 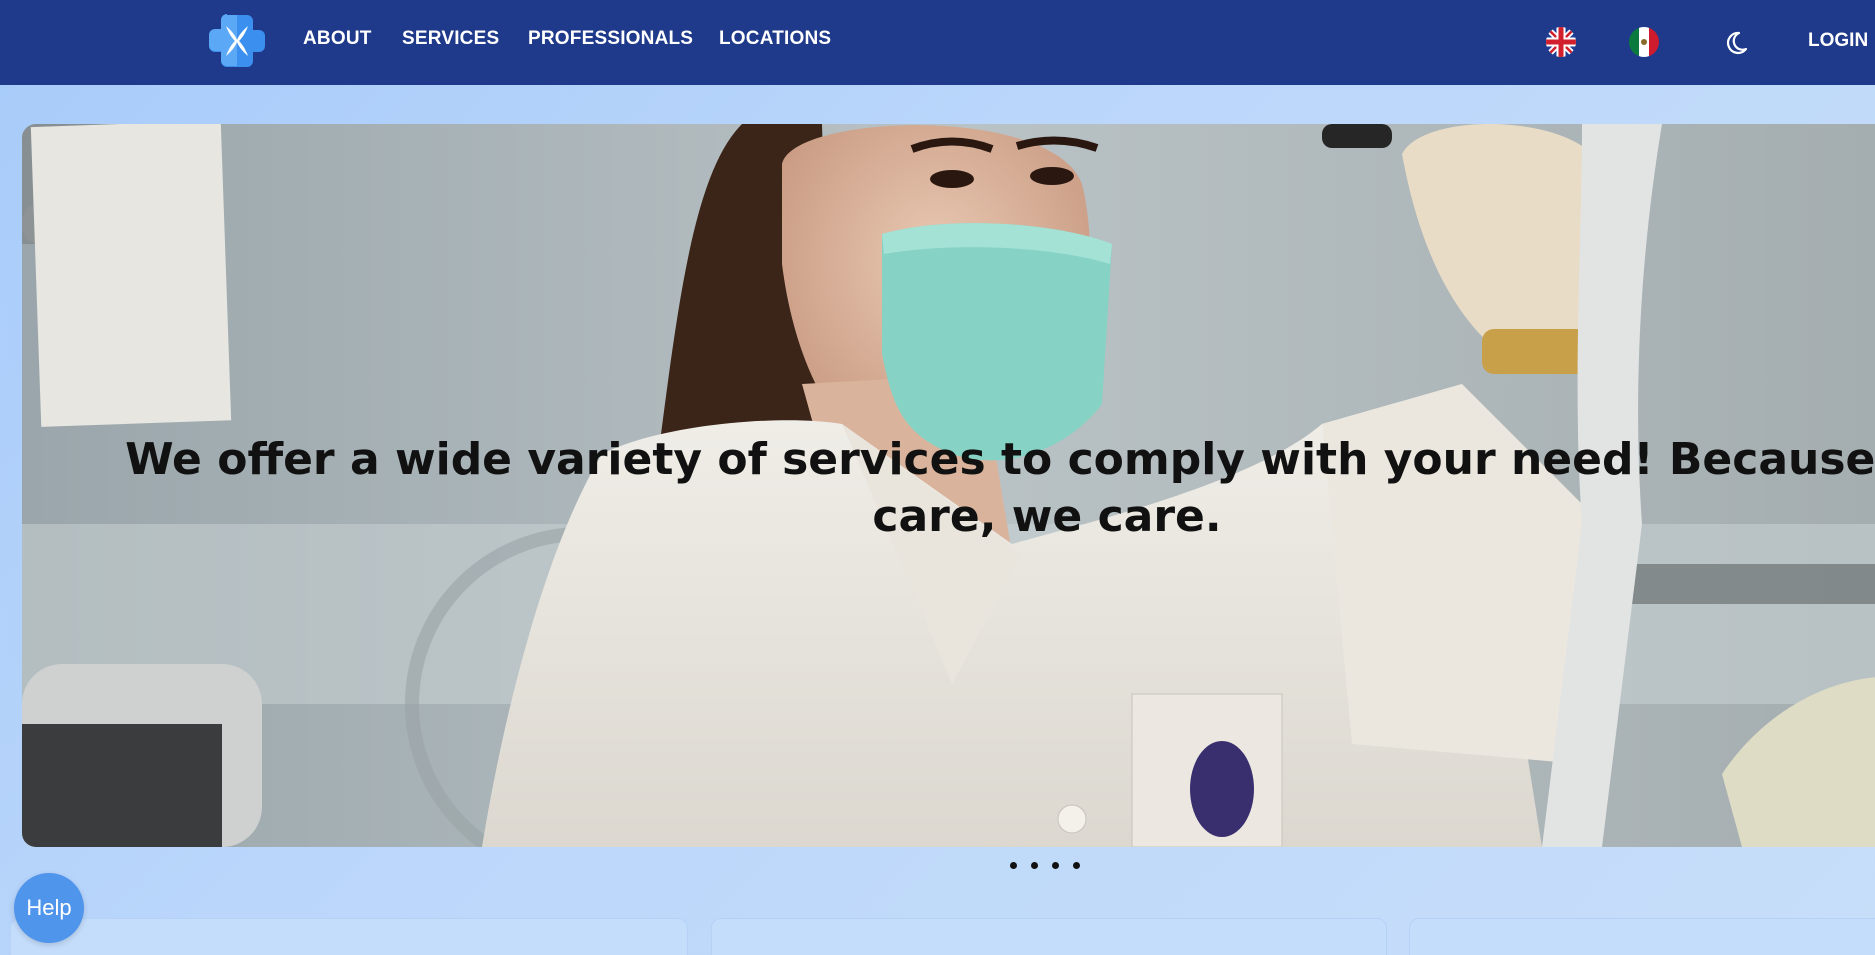 I want to click on moon-icon, so click(x=1736, y=43).